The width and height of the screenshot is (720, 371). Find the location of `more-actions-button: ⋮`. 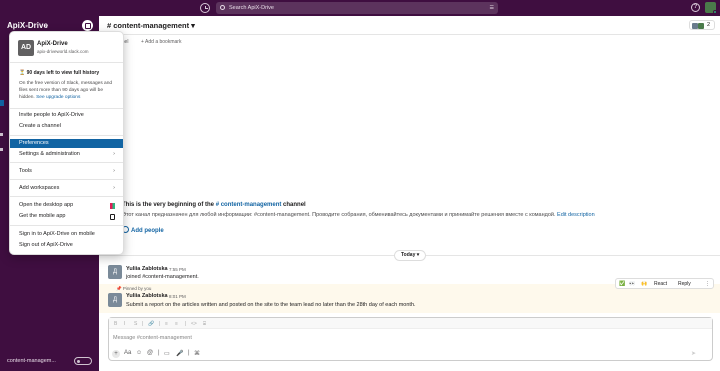

more-actions-button: ⋮ is located at coordinates (707, 284).